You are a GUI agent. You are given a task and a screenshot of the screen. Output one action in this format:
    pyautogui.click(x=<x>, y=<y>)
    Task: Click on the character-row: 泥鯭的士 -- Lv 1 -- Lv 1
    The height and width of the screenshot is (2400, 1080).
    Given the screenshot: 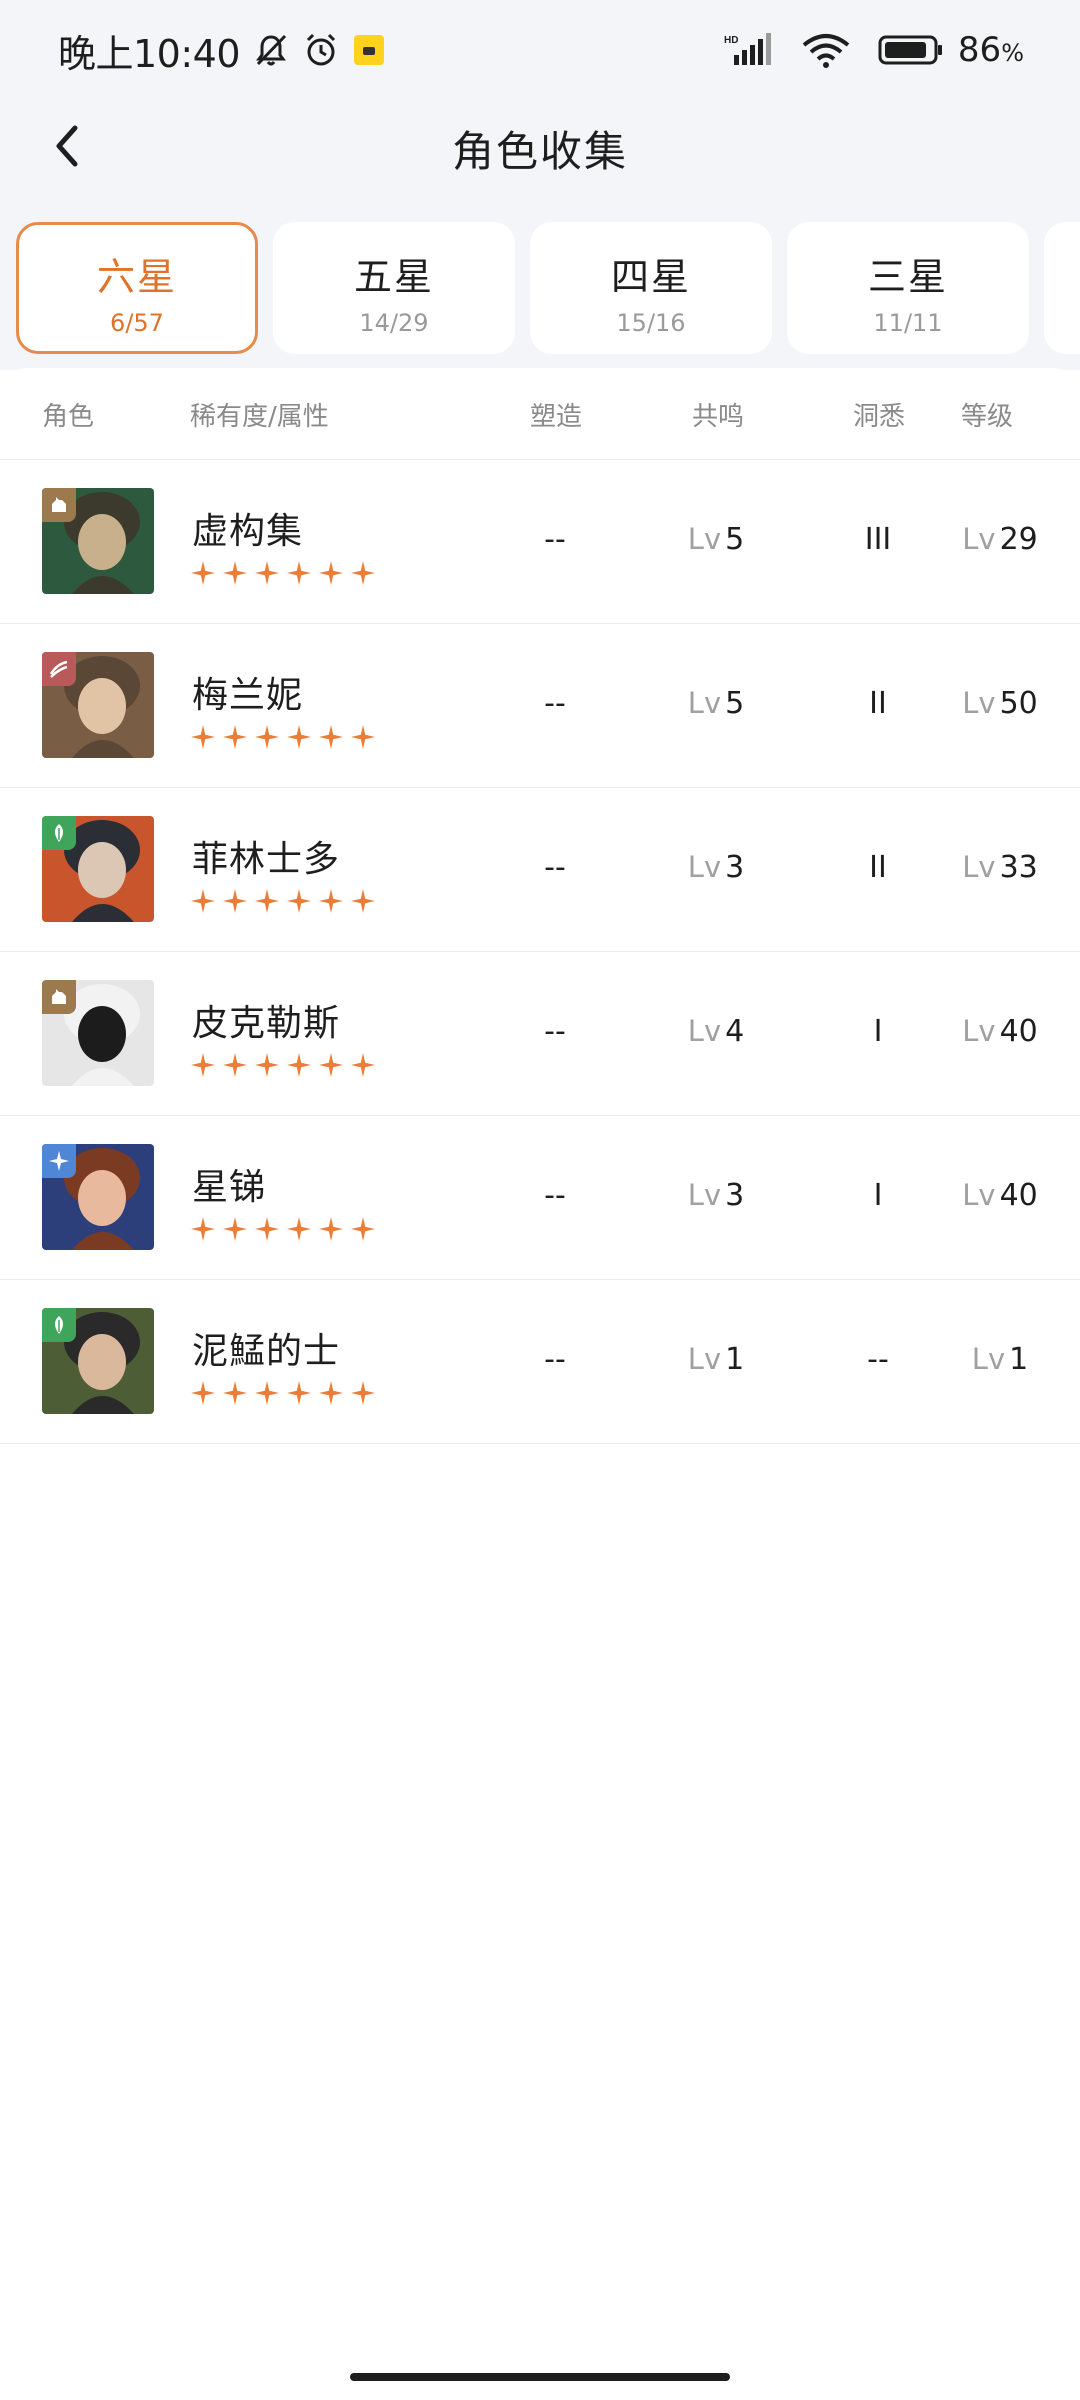 What is the action you would take?
    pyautogui.click(x=540, y=1362)
    